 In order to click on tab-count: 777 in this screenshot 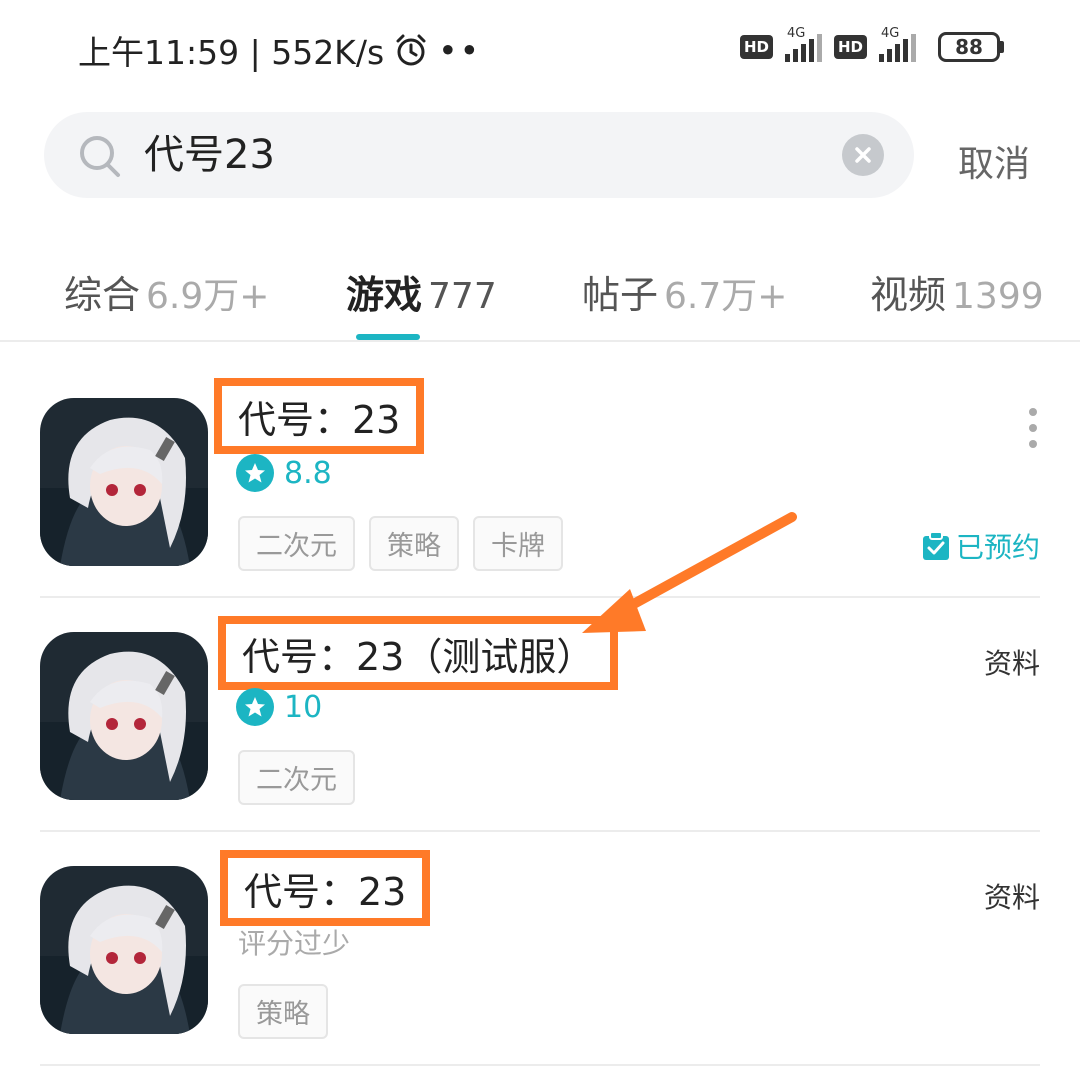, I will do `click(462, 296)`.